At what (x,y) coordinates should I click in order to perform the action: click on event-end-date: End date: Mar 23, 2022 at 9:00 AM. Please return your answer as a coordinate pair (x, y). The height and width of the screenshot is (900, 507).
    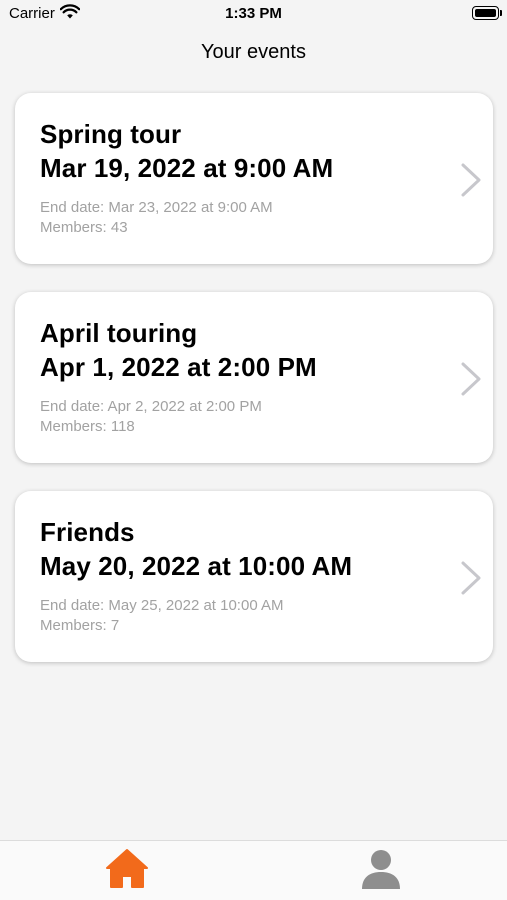
    Looking at the image, I should click on (156, 207).